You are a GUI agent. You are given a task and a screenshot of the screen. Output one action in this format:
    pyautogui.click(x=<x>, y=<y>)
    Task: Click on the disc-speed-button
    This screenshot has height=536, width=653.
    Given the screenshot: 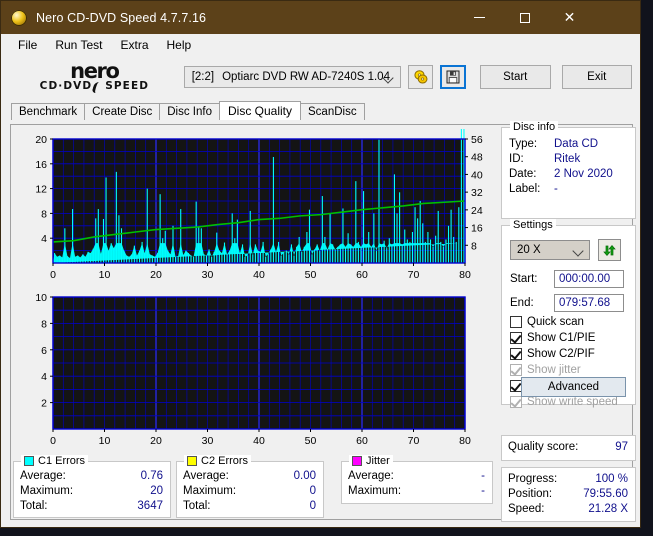 What is the action you would take?
    pyautogui.click(x=420, y=77)
    